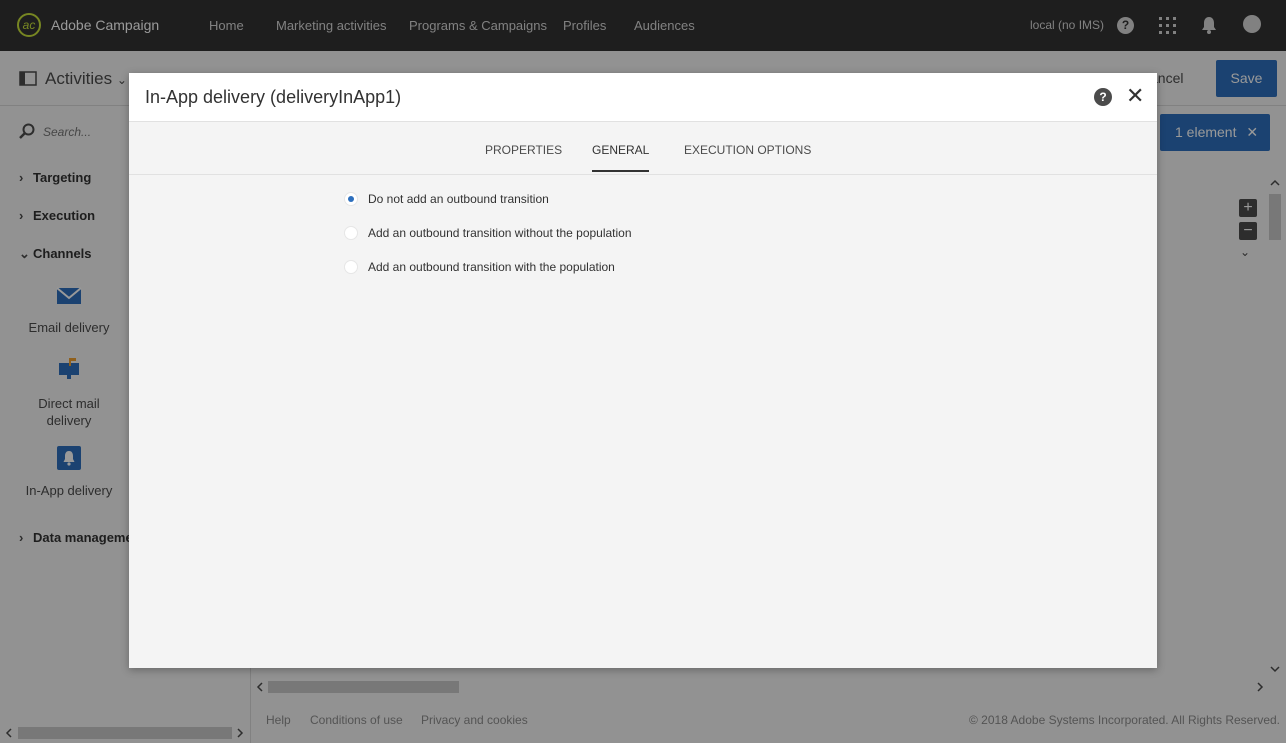 The image size is (1286, 743). I want to click on dialog-header: In-App delivery (deliveryInApp1) ? ✕, so click(643, 97).